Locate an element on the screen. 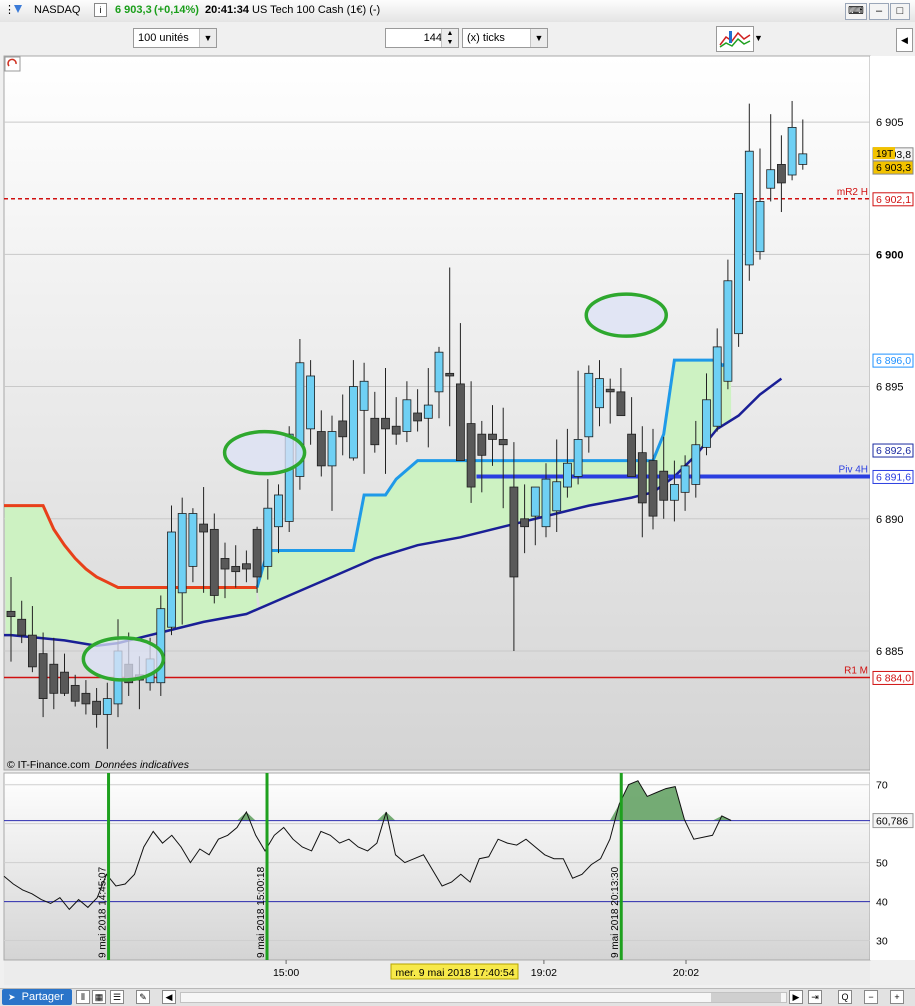 Image resolution: width=915 pixels, height=1006 pixels. clock-time: 20:41:34 is located at coordinates (227, 10).